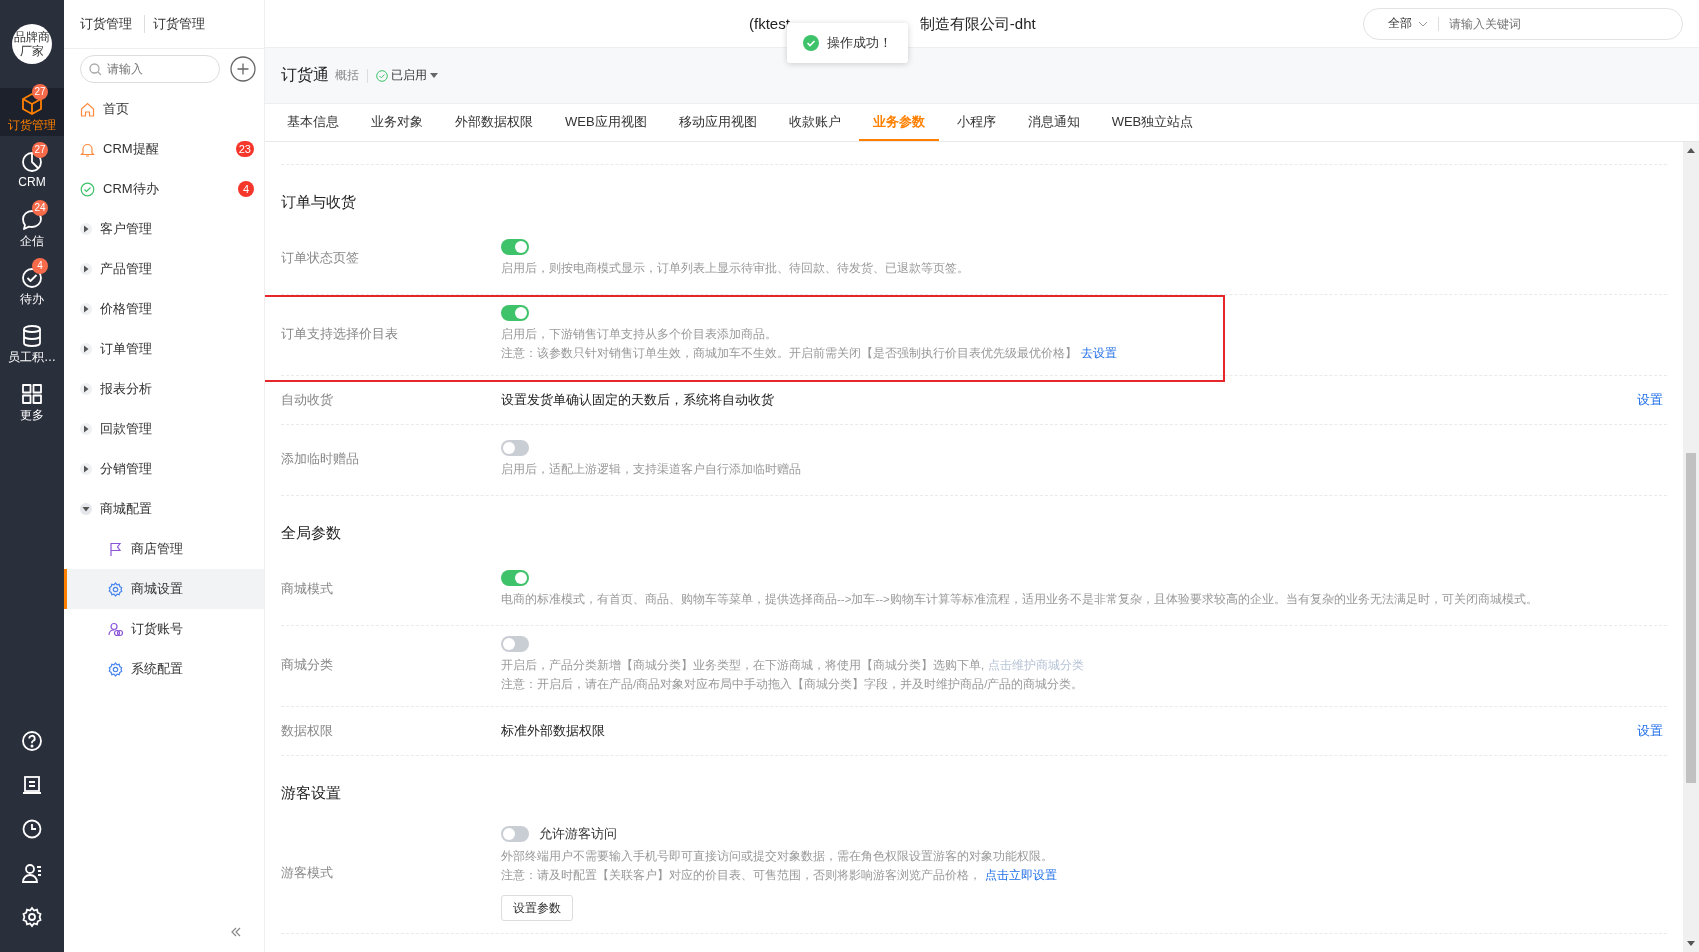  What do you see at coordinates (313, 122) in the screenshot?
I see `tab: 基本信息` at bounding box center [313, 122].